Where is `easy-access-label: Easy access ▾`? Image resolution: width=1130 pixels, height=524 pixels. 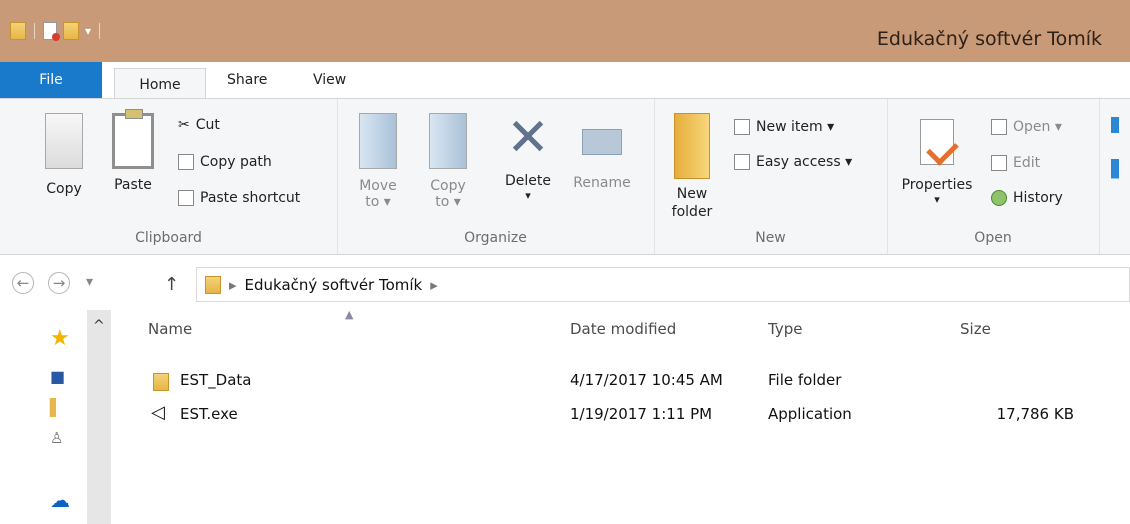 easy-access-label: Easy access ▾ is located at coordinates (804, 162).